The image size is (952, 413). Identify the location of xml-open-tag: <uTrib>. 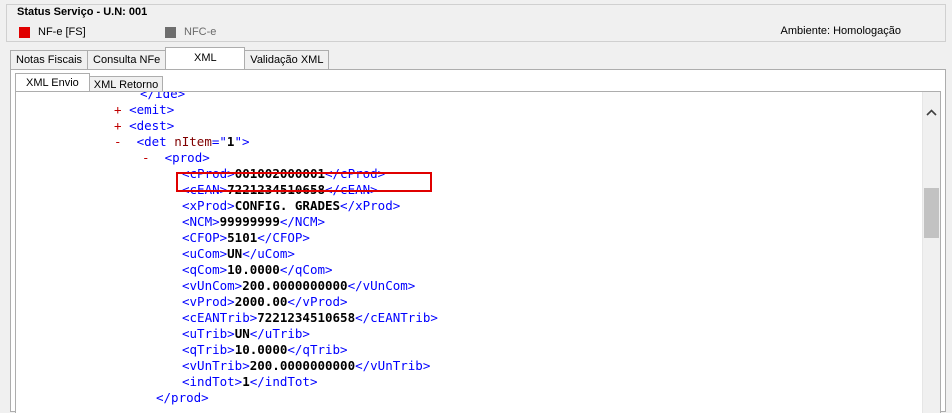
(208, 333).